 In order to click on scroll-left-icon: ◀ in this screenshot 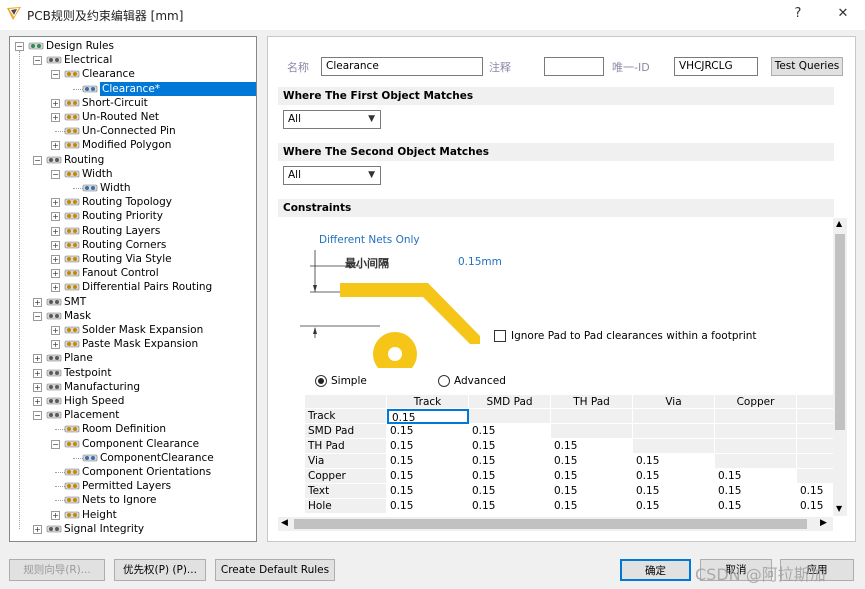, I will do `click(284, 523)`.